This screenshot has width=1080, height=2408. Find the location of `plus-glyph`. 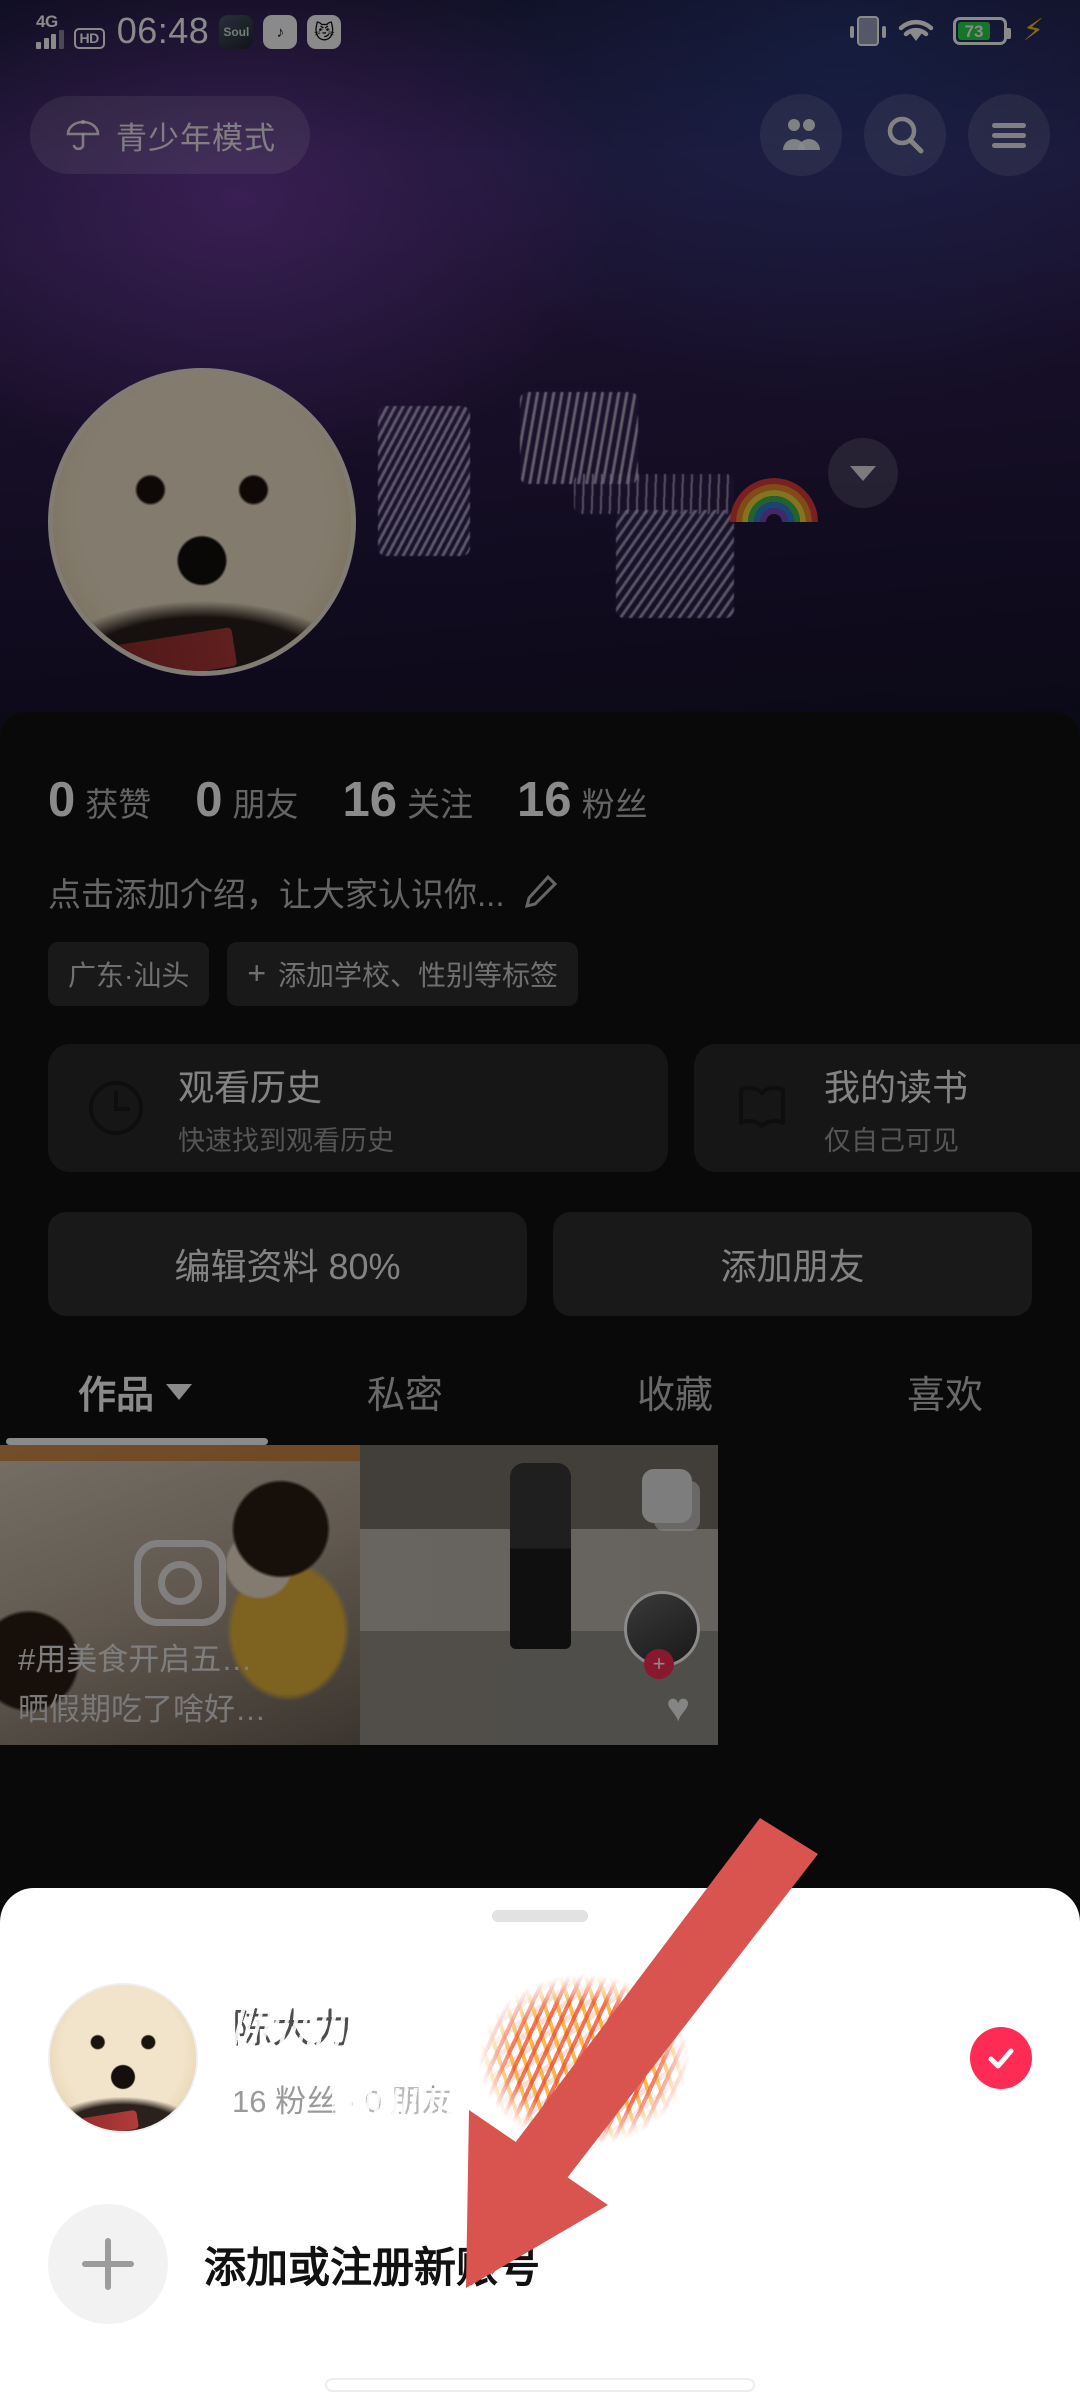

plus-glyph is located at coordinates (108, 2264).